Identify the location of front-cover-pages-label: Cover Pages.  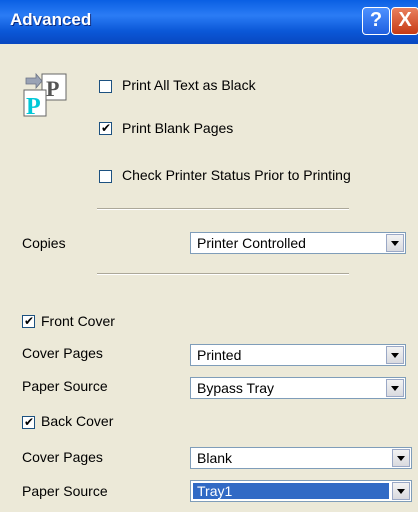
(62, 353).